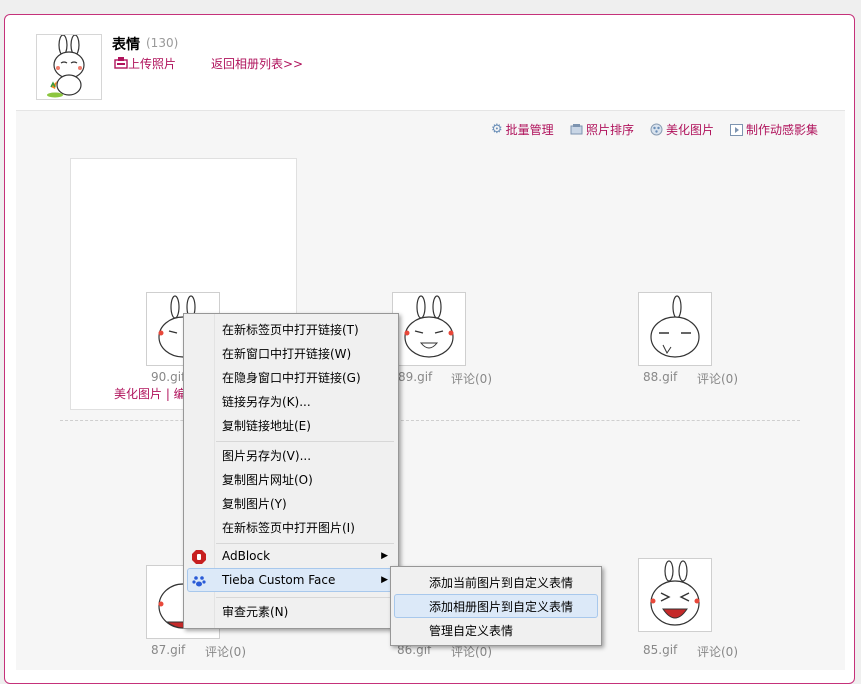  I want to click on beautify-label: 美化图片, so click(690, 130).